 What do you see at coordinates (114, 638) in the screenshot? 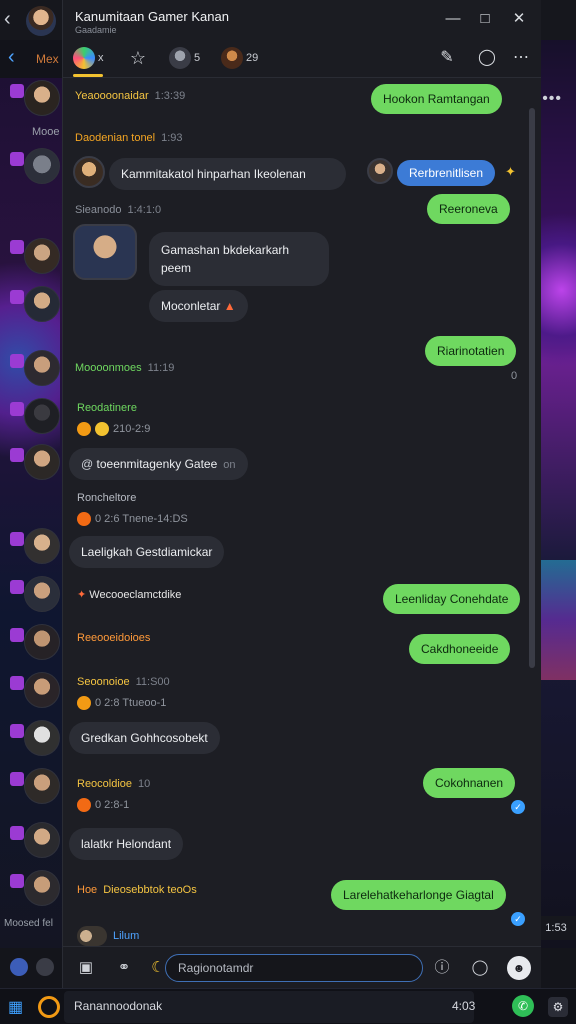
I see `message-sender: Reeooeidoioes` at bounding box center [114, 638].